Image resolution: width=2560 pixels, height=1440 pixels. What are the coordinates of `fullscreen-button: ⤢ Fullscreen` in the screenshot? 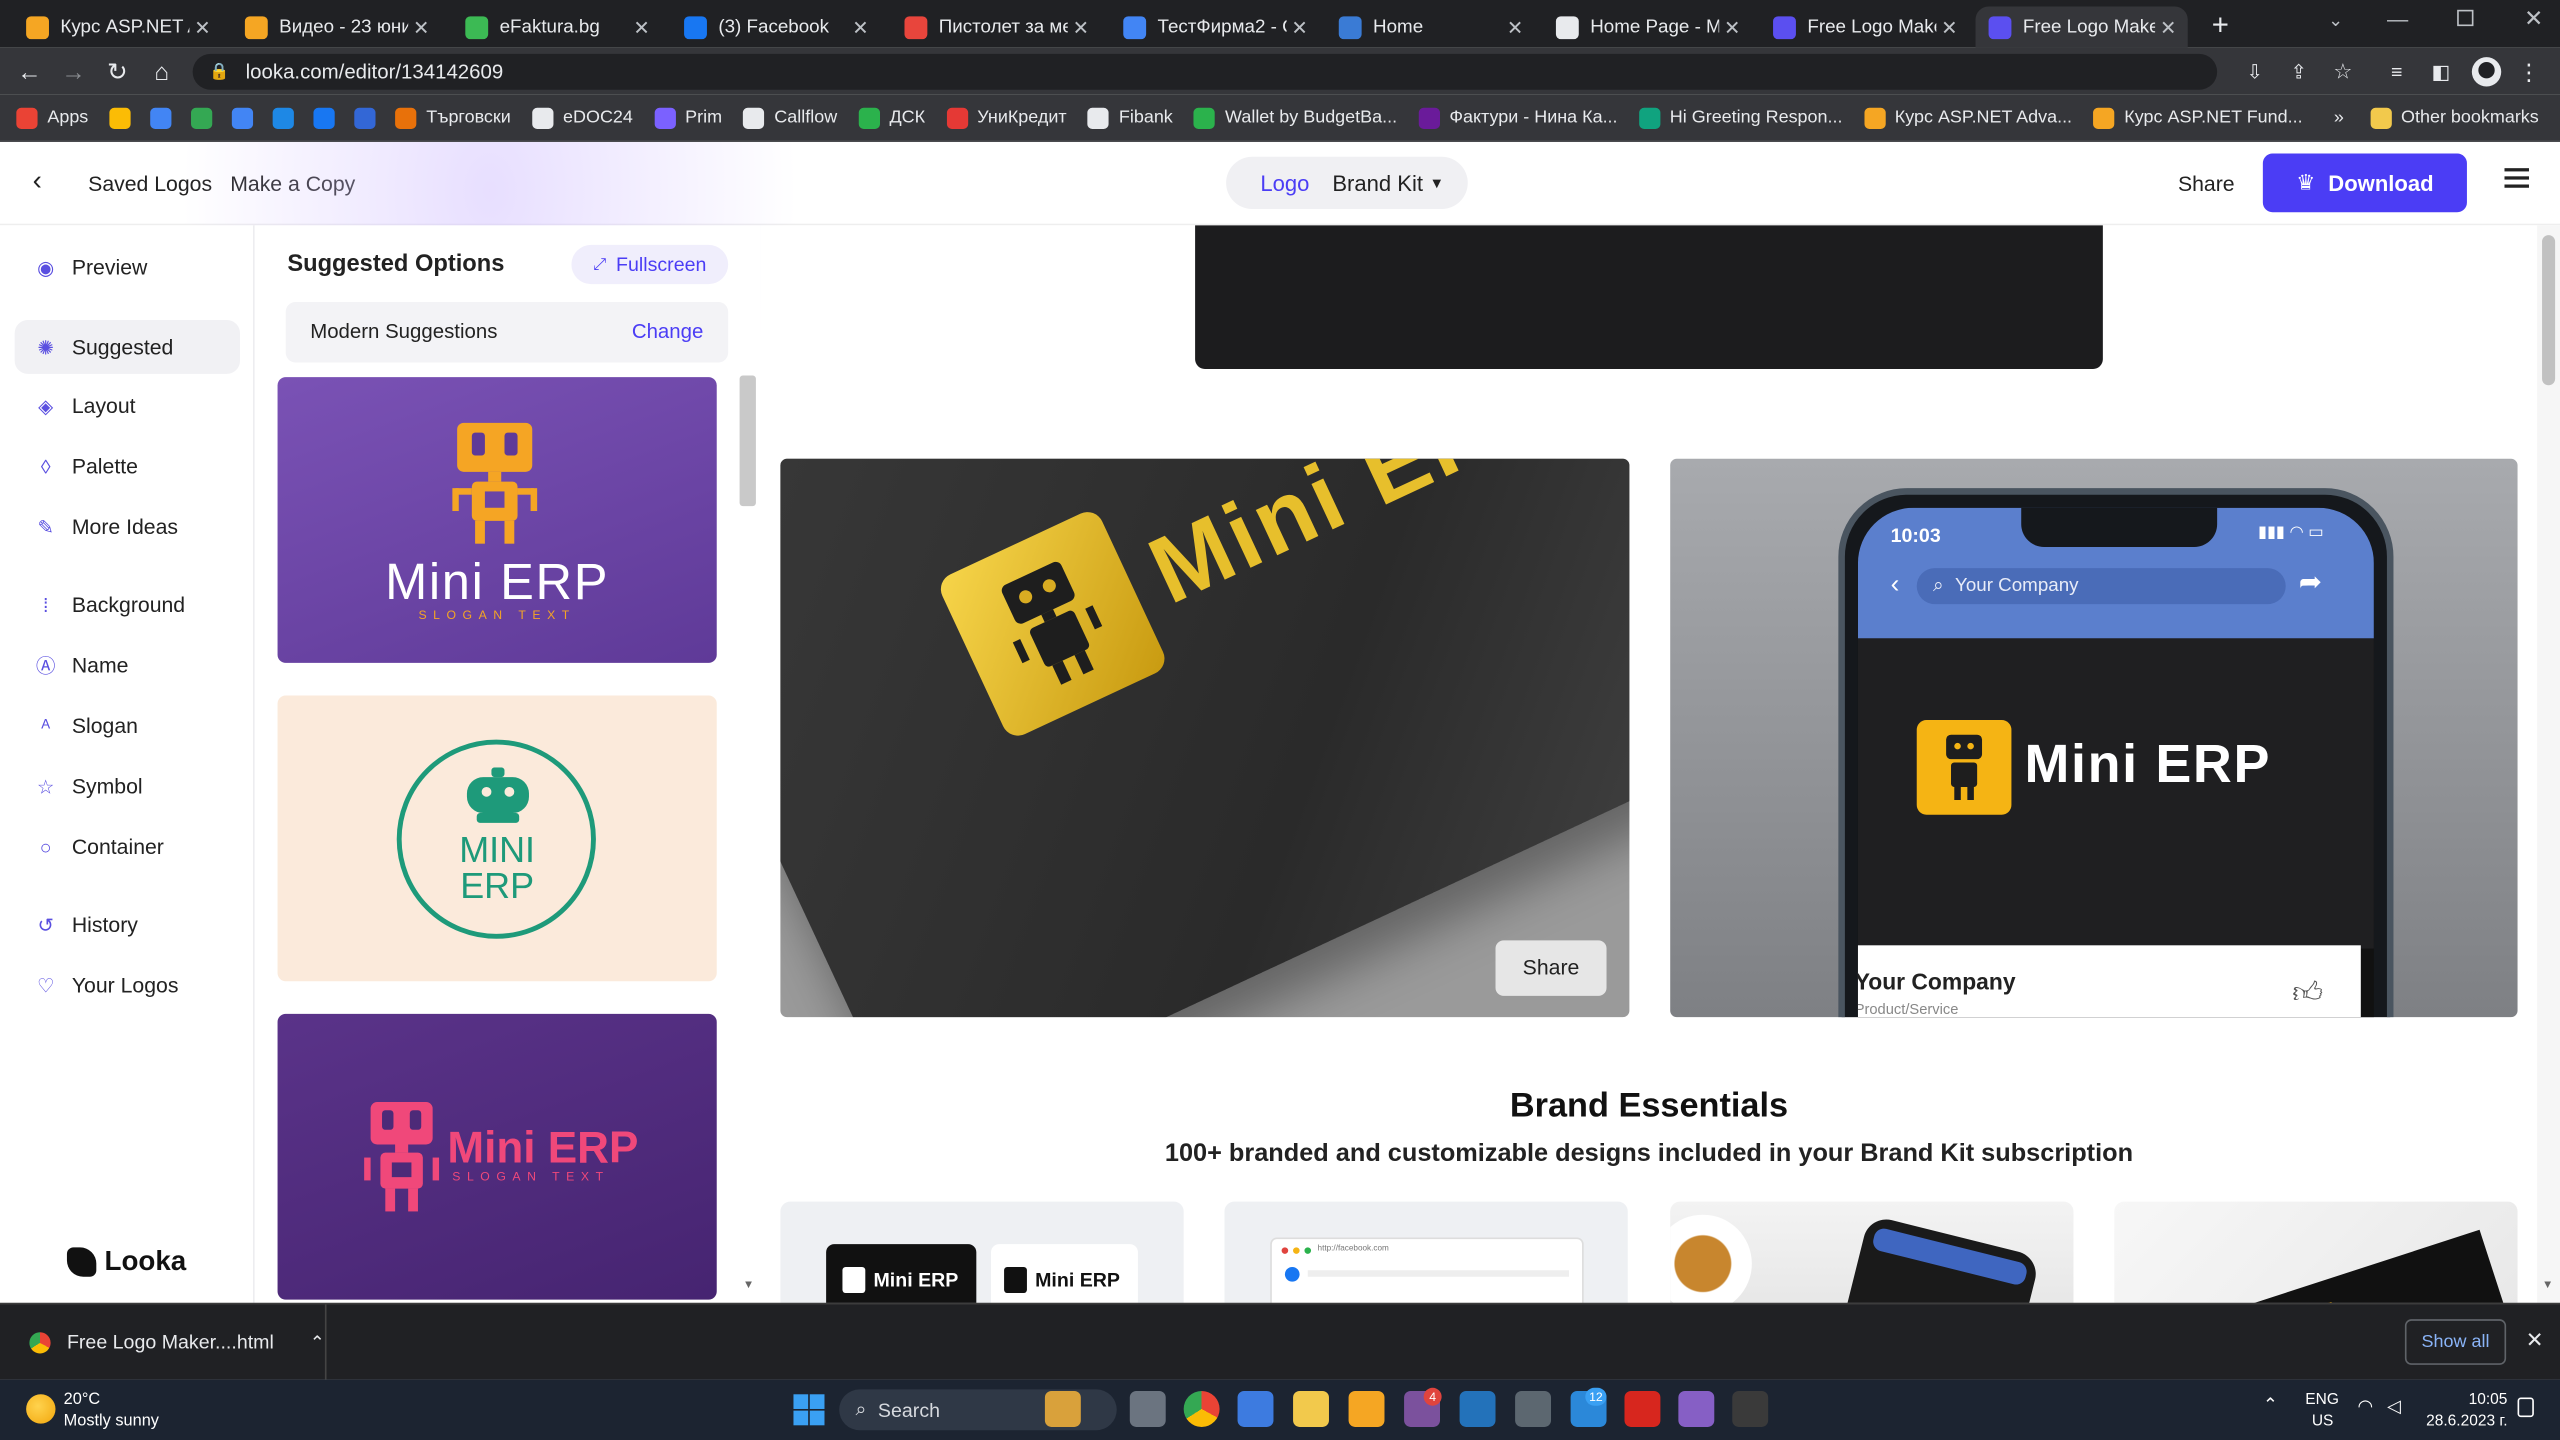 It's located at (650, 264).